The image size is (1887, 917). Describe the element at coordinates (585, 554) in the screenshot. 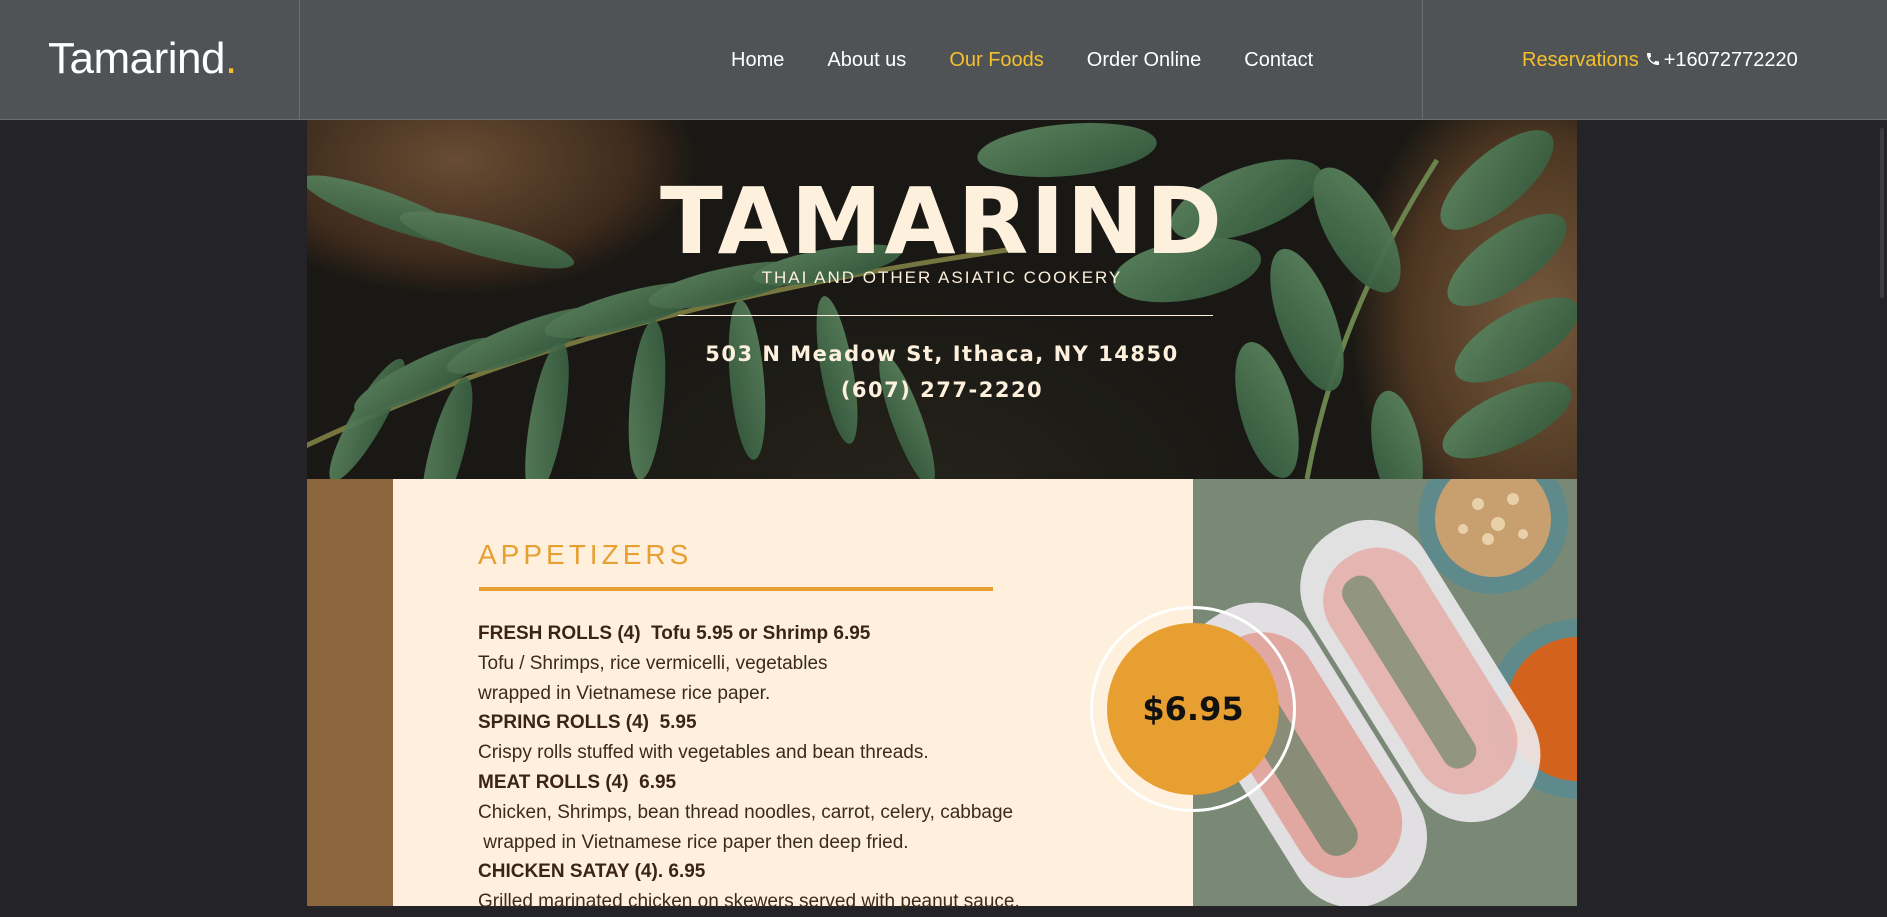

I see `section-title: APPETIZERS` at that location.